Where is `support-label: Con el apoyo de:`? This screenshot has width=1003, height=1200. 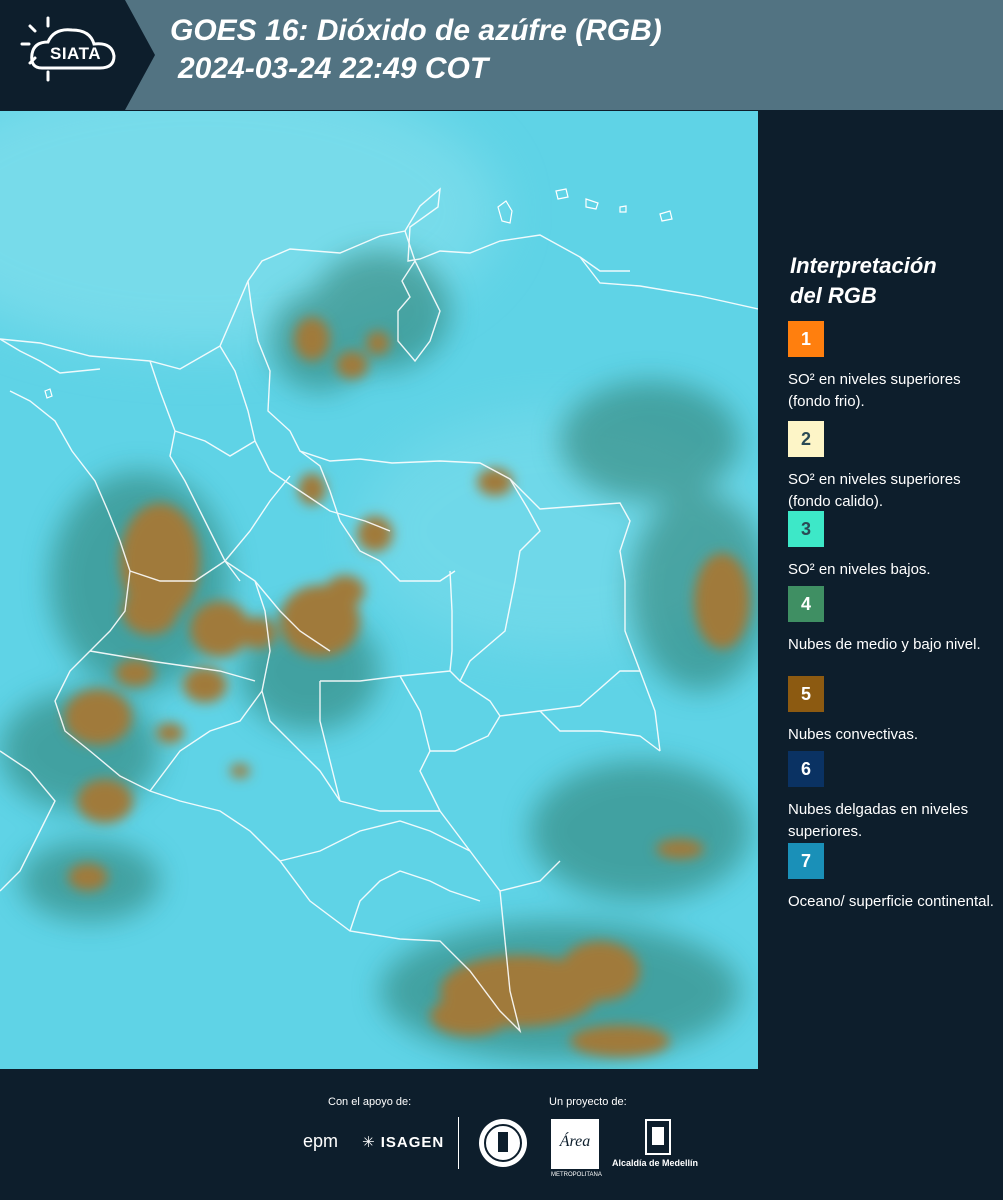 support-label: Con el apoyo de: is located at coordinates (370, 1102).